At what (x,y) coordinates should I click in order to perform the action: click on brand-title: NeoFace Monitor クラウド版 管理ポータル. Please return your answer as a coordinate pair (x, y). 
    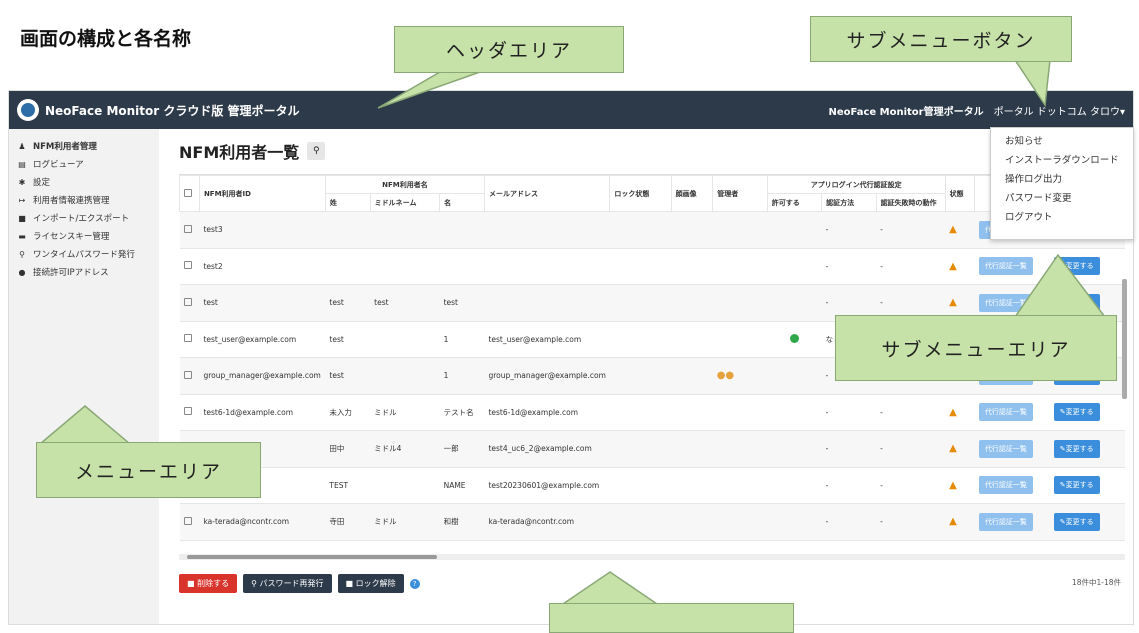
    Looking at the image, I should click on (172, 110).